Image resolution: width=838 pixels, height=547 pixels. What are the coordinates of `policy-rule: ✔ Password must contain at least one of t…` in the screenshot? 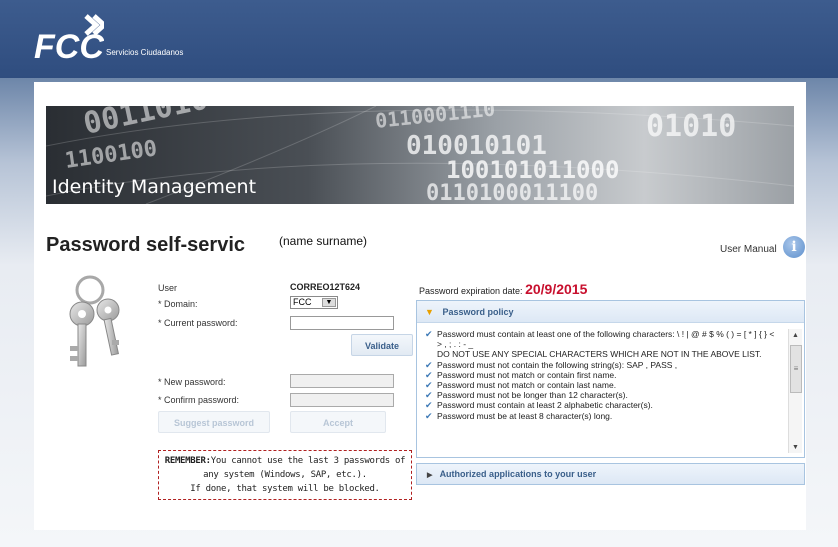 It's located at (601, 339).